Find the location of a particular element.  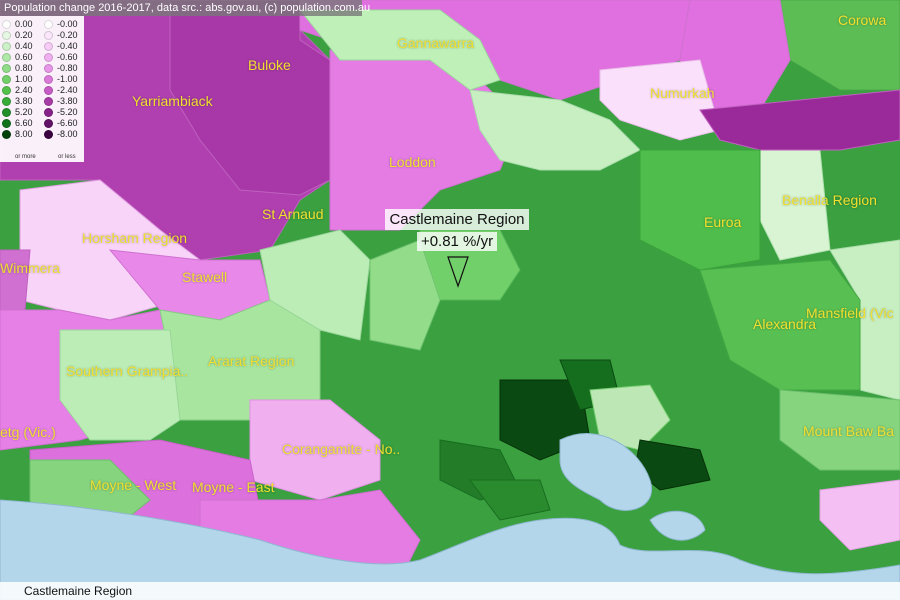

legend-row: -0.00 is located at coordinates (61, 24).